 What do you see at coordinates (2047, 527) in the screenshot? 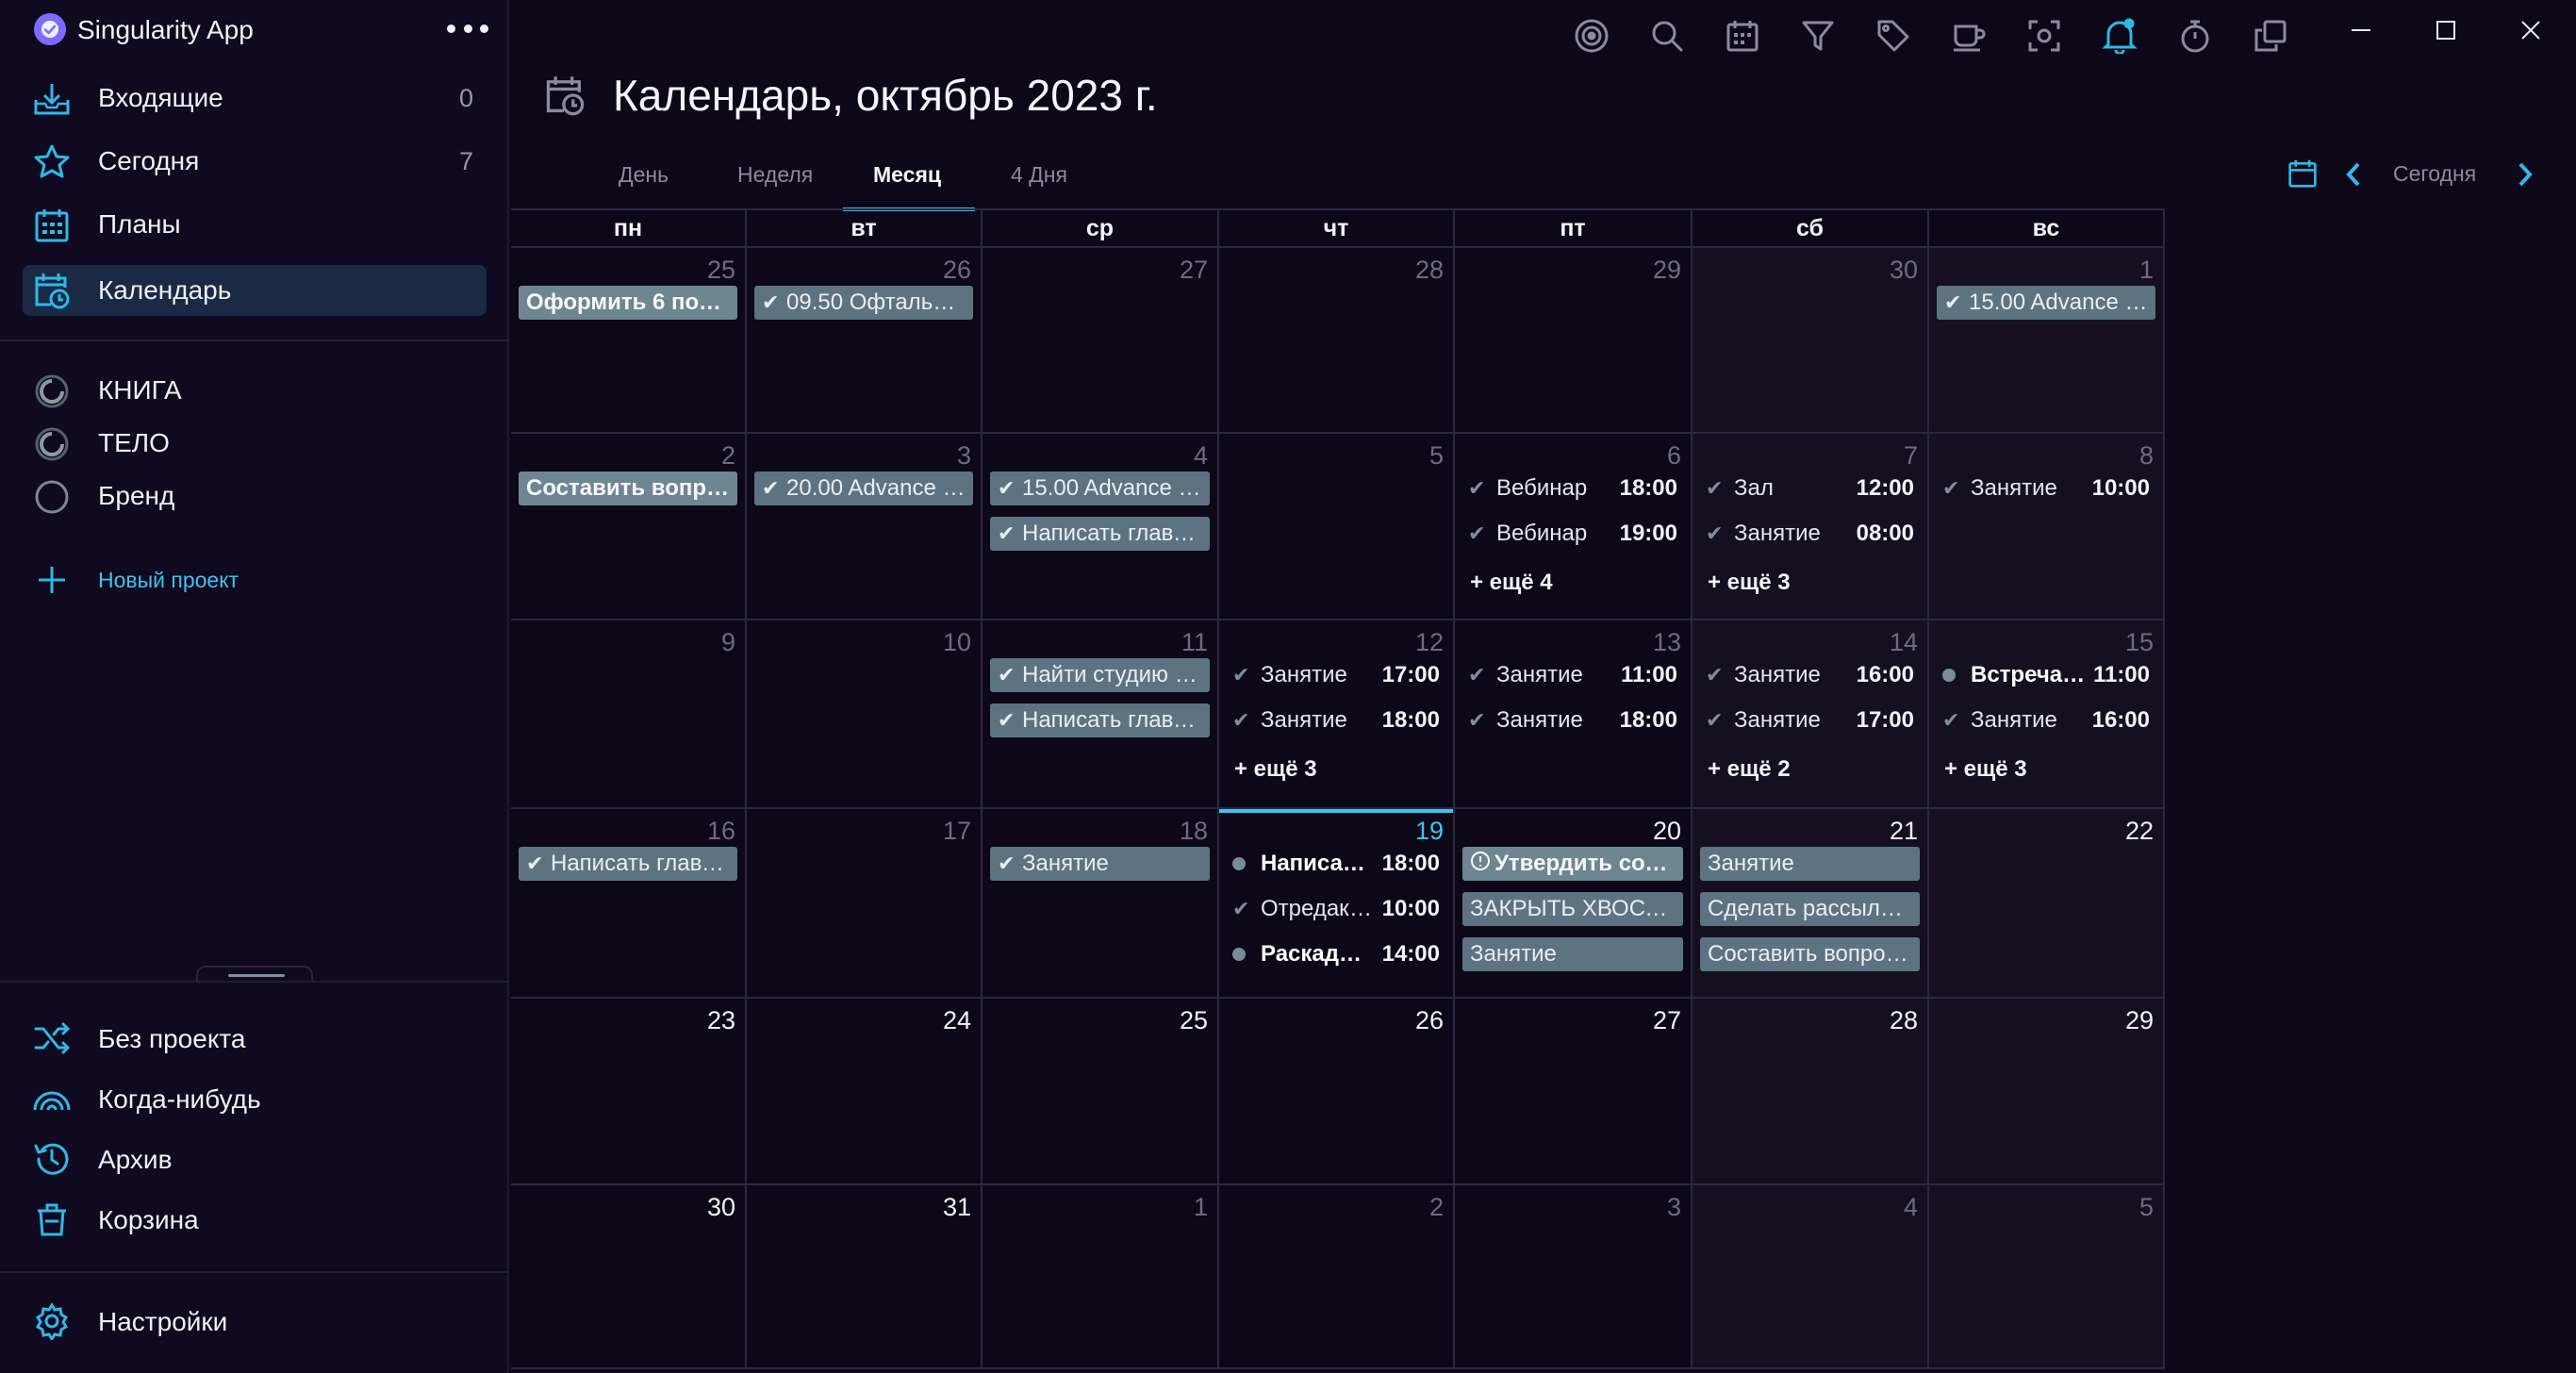
I see `day-cell: 8 ✔ Занятие 10:00` at bounding box center [2047, 527].